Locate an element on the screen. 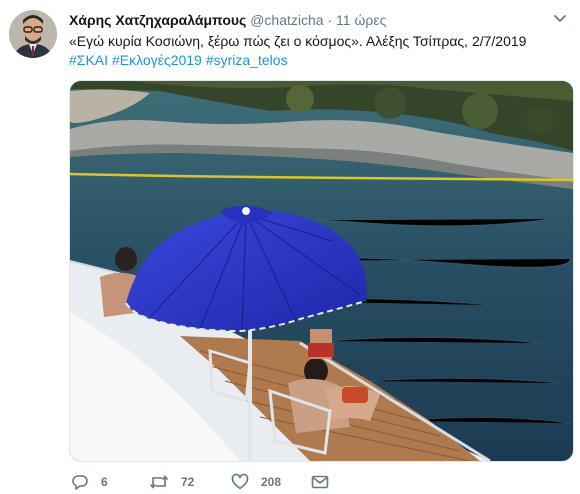  hashtag-skai: #ΣΚΑΙ is located at coordinates (88, 60).